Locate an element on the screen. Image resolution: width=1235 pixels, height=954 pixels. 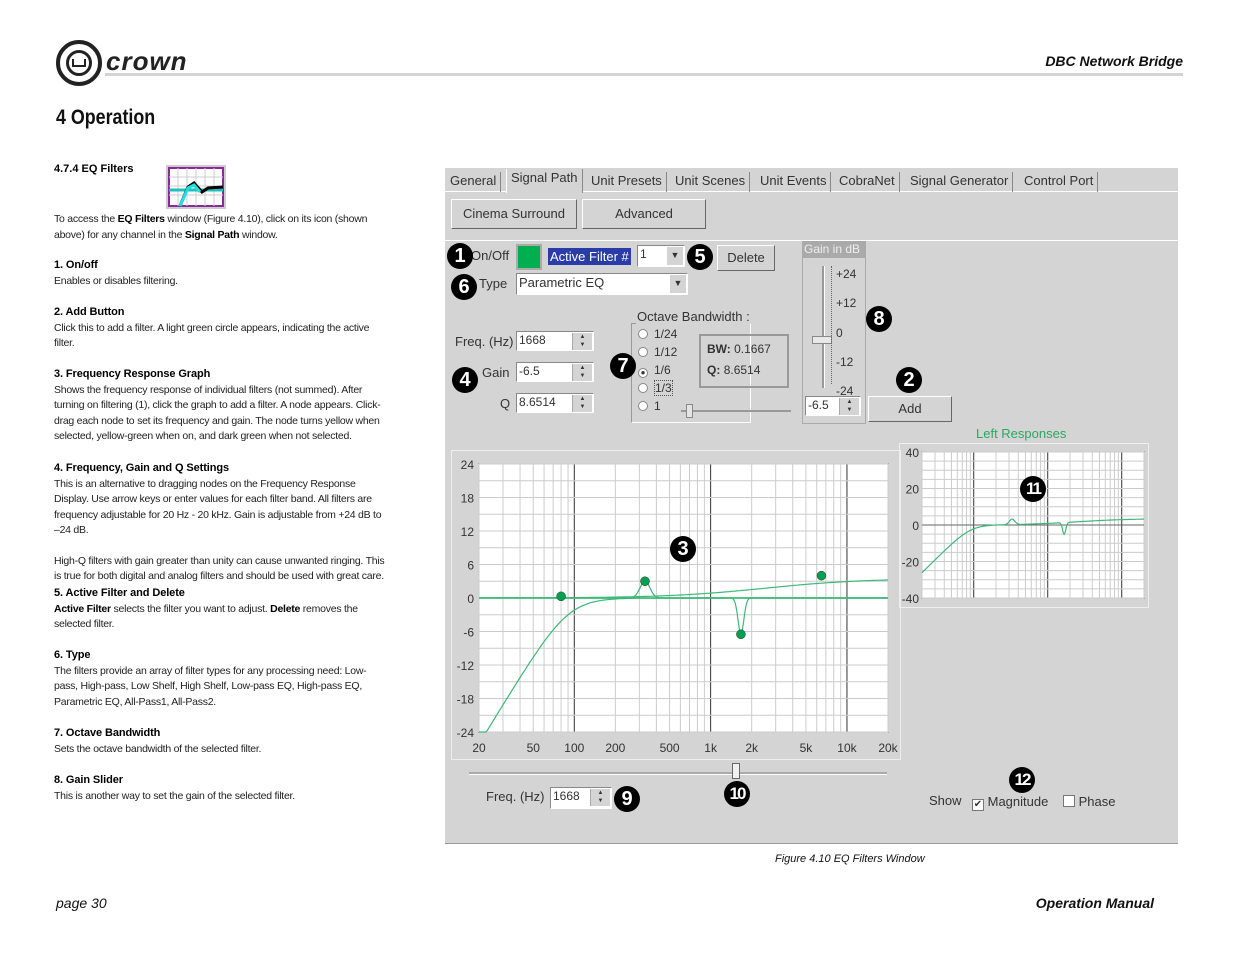
x-tick-label: 20k is located at coordinates (888, 748).